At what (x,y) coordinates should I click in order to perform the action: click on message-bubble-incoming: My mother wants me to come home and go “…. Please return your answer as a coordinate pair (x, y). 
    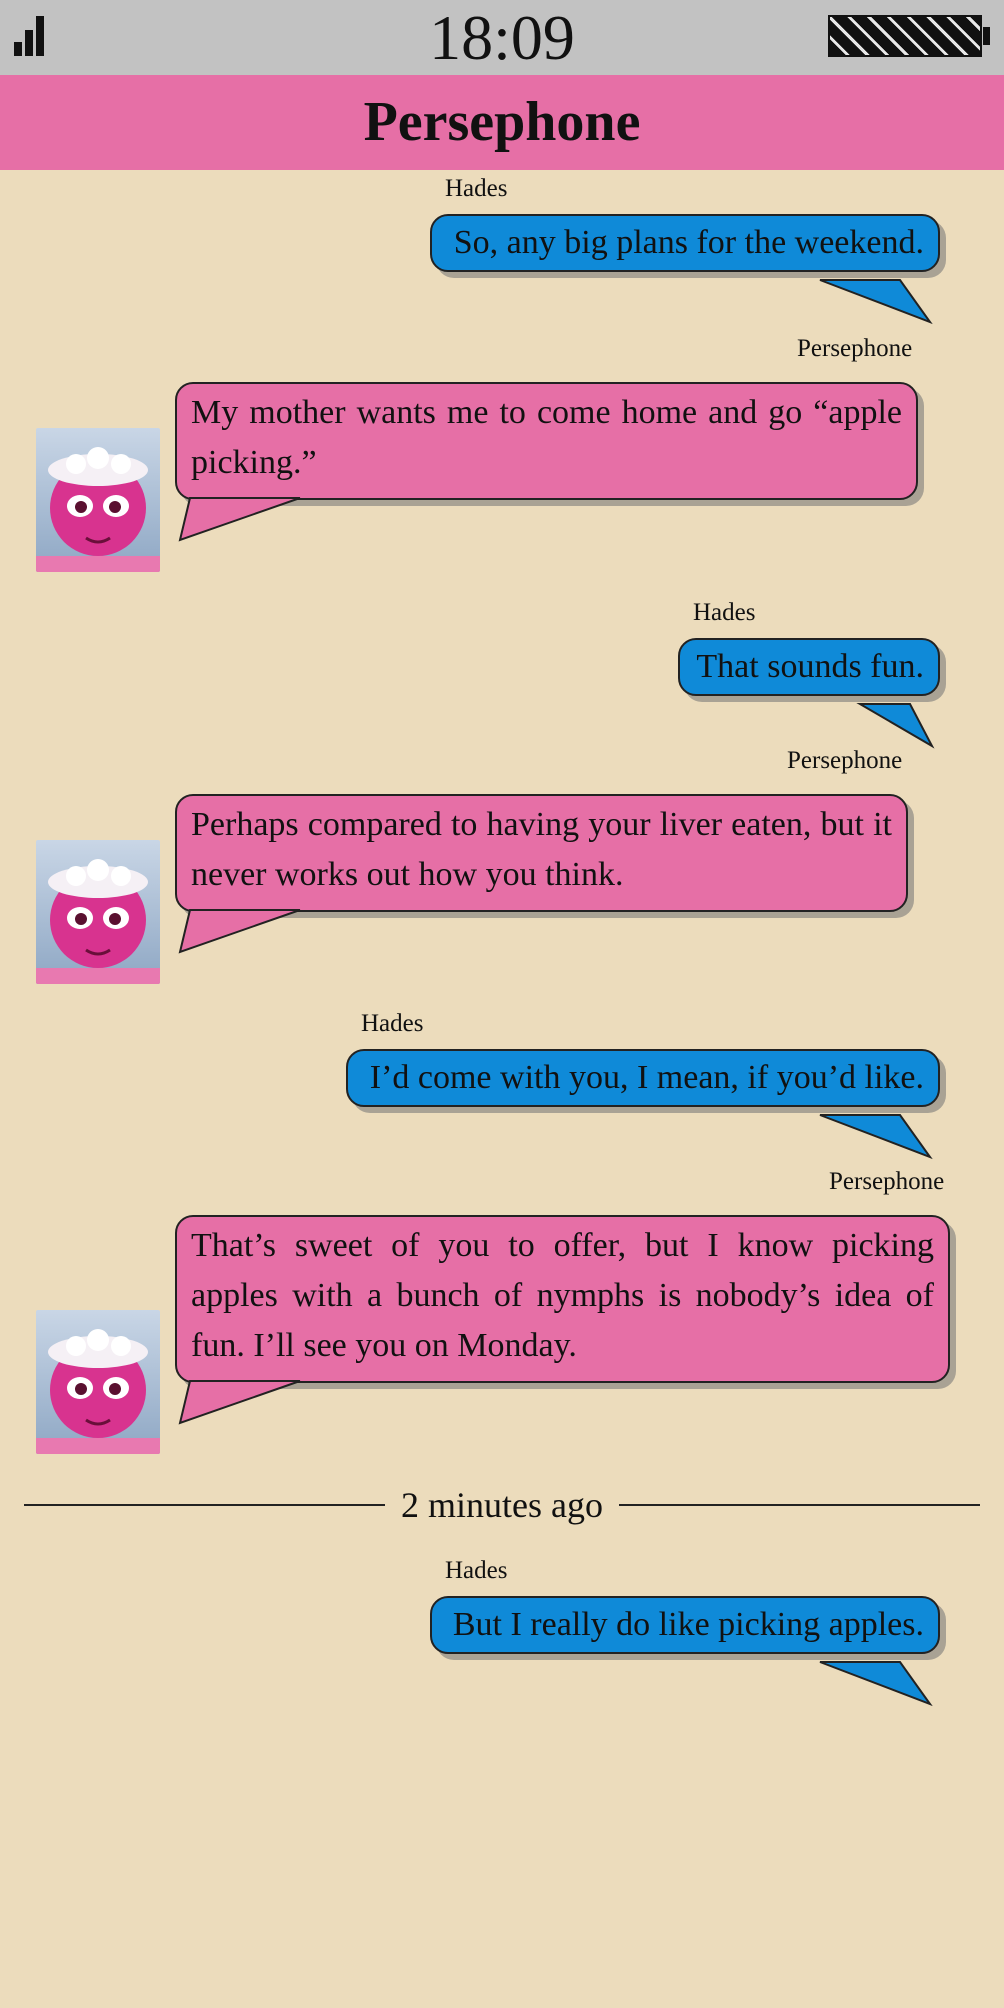
    Looking at the image, I should click on (546, 441).